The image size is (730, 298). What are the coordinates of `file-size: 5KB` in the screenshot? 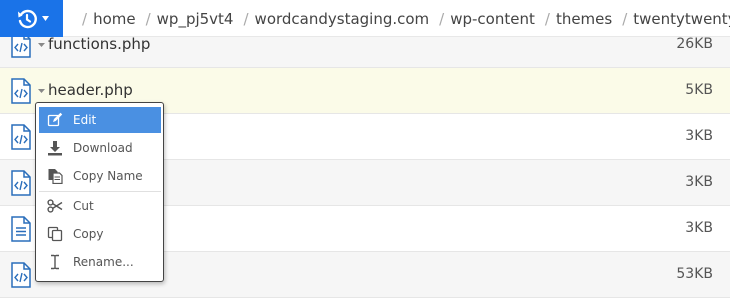 It's located at (699, 90).